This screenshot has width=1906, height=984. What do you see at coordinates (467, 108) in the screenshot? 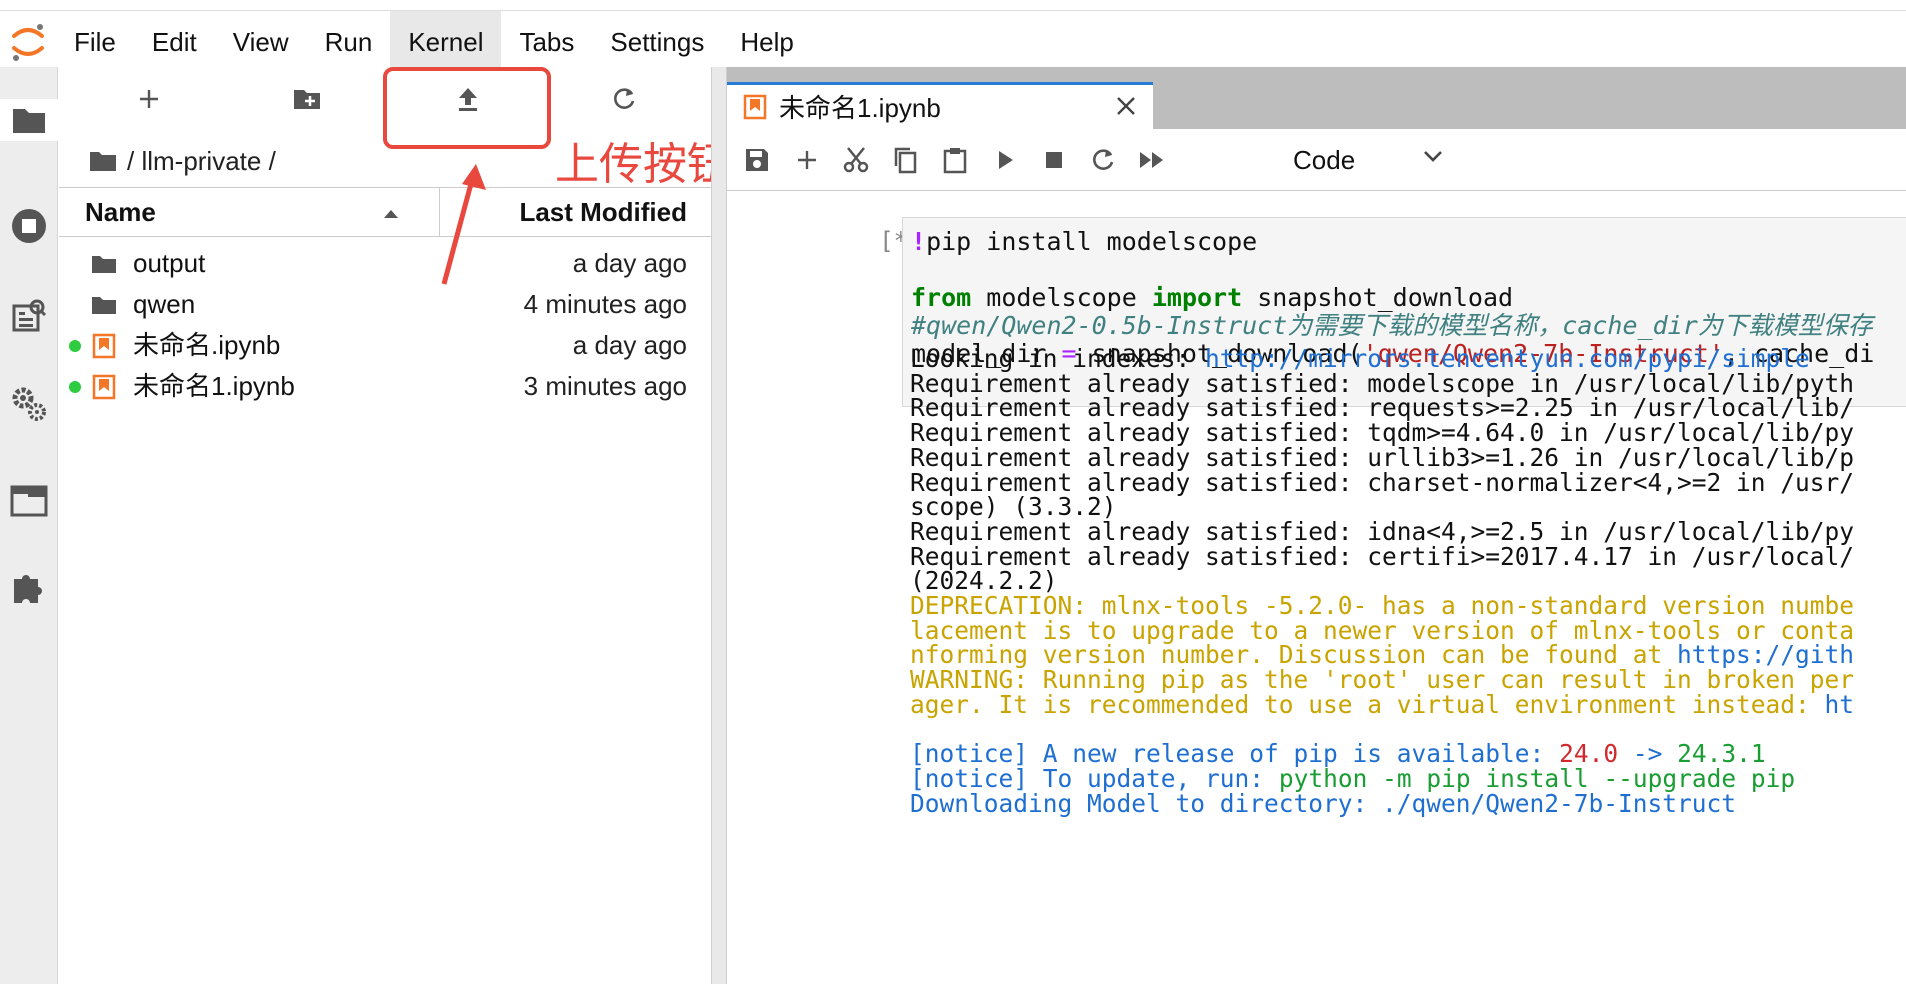
I see `annotation-highlight-box` at bounding box center [467, 108].